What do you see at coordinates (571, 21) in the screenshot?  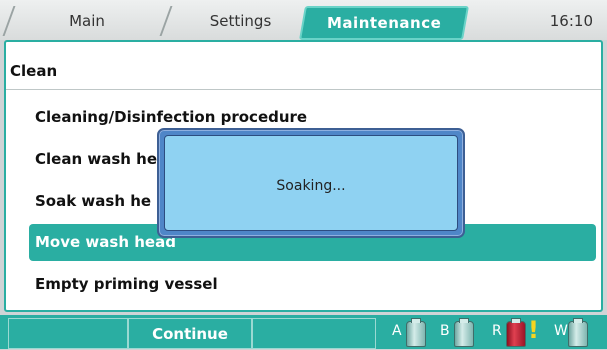 I see `clock: 16:10` at bounding box center [571, 21].